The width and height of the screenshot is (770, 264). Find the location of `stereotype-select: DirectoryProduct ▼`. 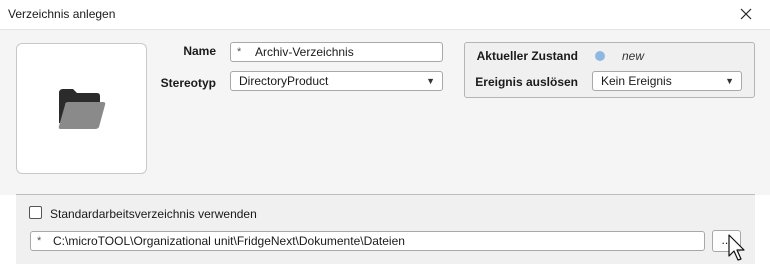

stereotype-select: DirectoryProduct ▼ is located at coordinates (336, 81).